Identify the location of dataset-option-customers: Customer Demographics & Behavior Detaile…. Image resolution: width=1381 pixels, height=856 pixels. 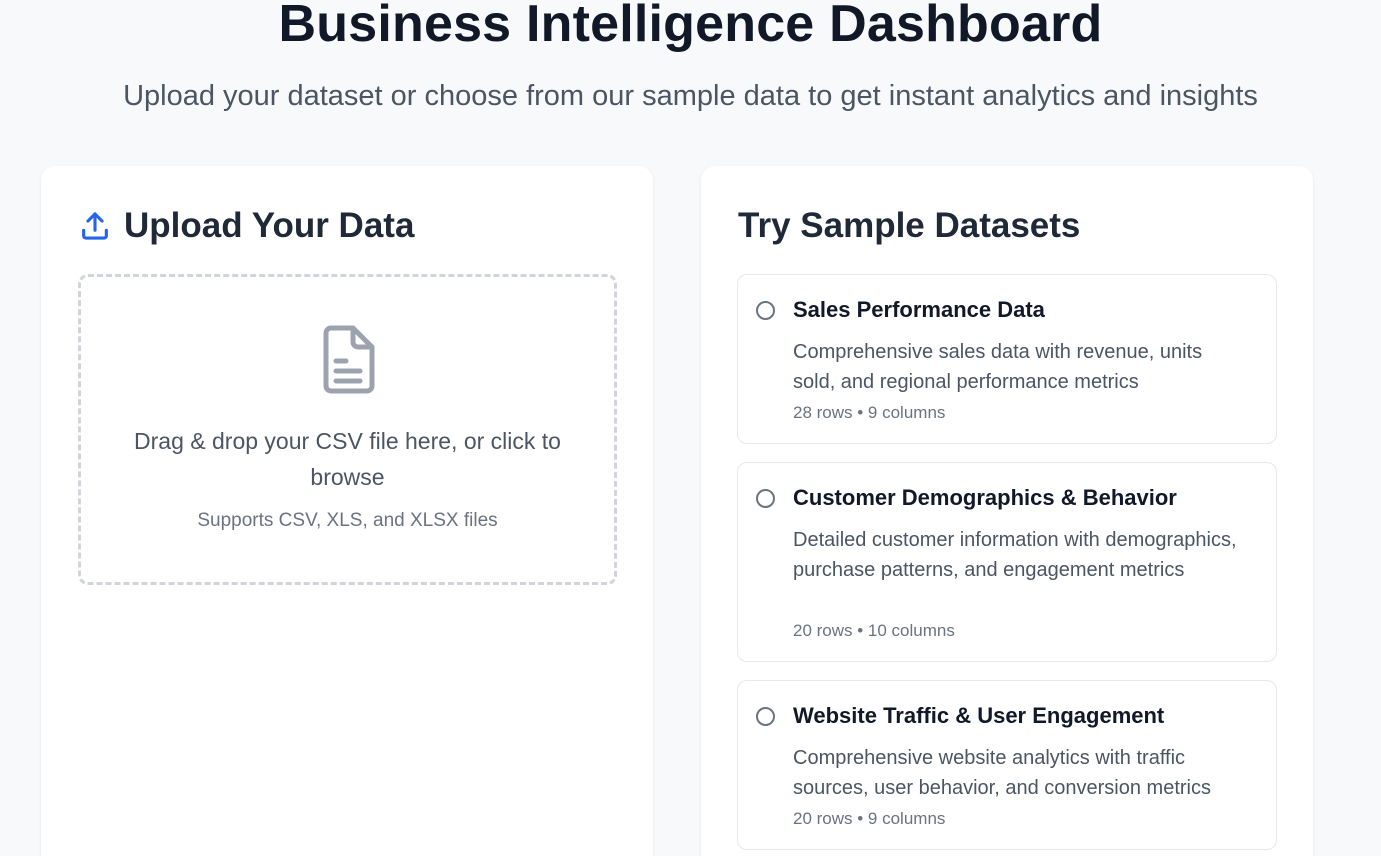
(1007, 562).